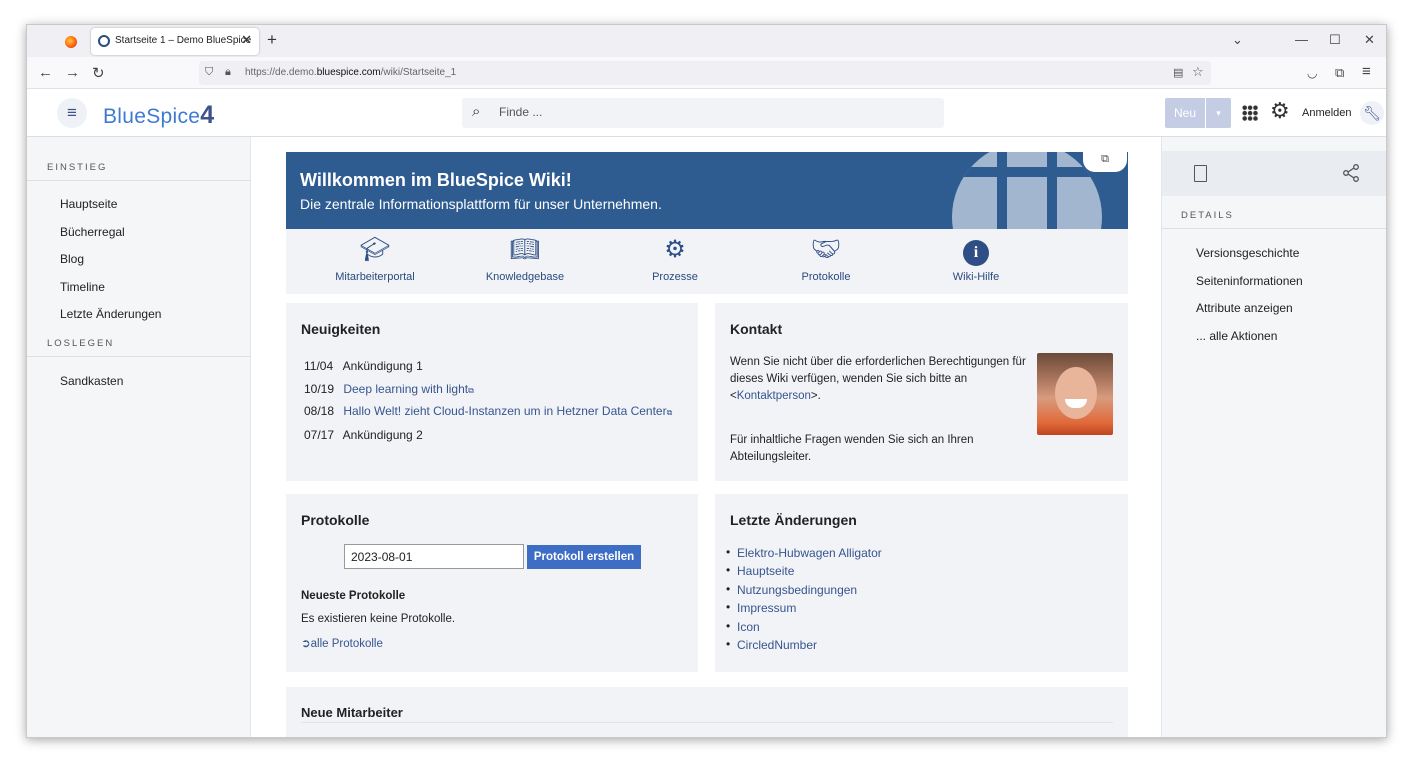 This screenshot has height=758, width=1416. What do you see at coordinates (82, 287) in the screenshot?
I see `sidebar-item-timeline: Timeline` at bounding box center [82, 287].